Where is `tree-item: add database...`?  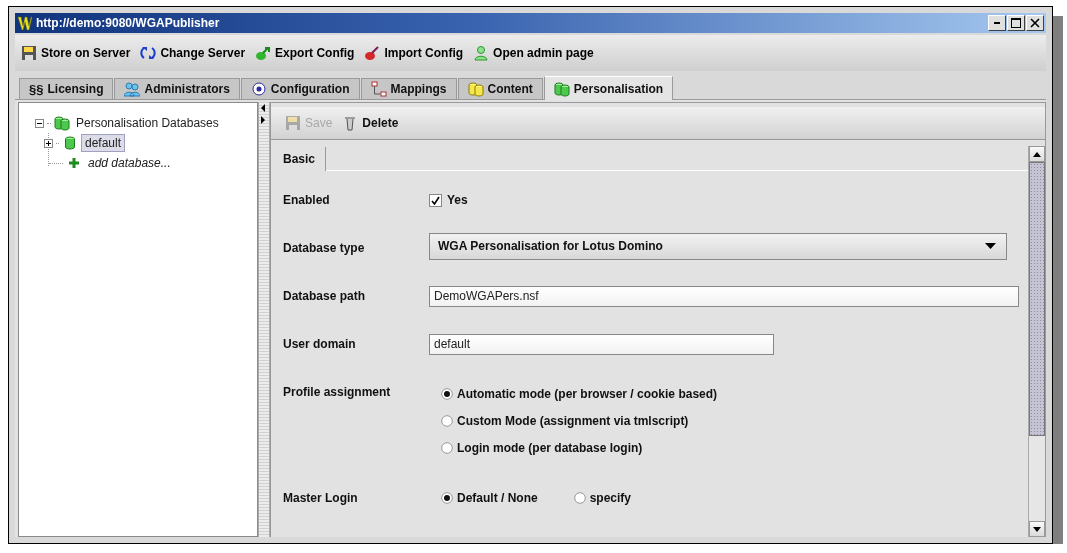
tree-item: add database... is located at coordinates (129, 163).